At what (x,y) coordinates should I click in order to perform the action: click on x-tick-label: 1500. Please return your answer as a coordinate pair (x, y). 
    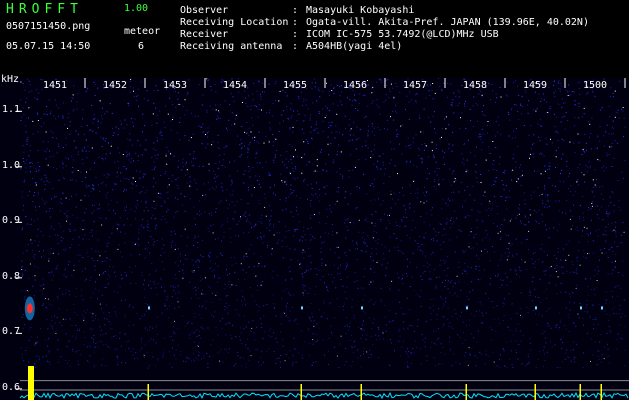
    Looking at the image, I should click on (595, 85).